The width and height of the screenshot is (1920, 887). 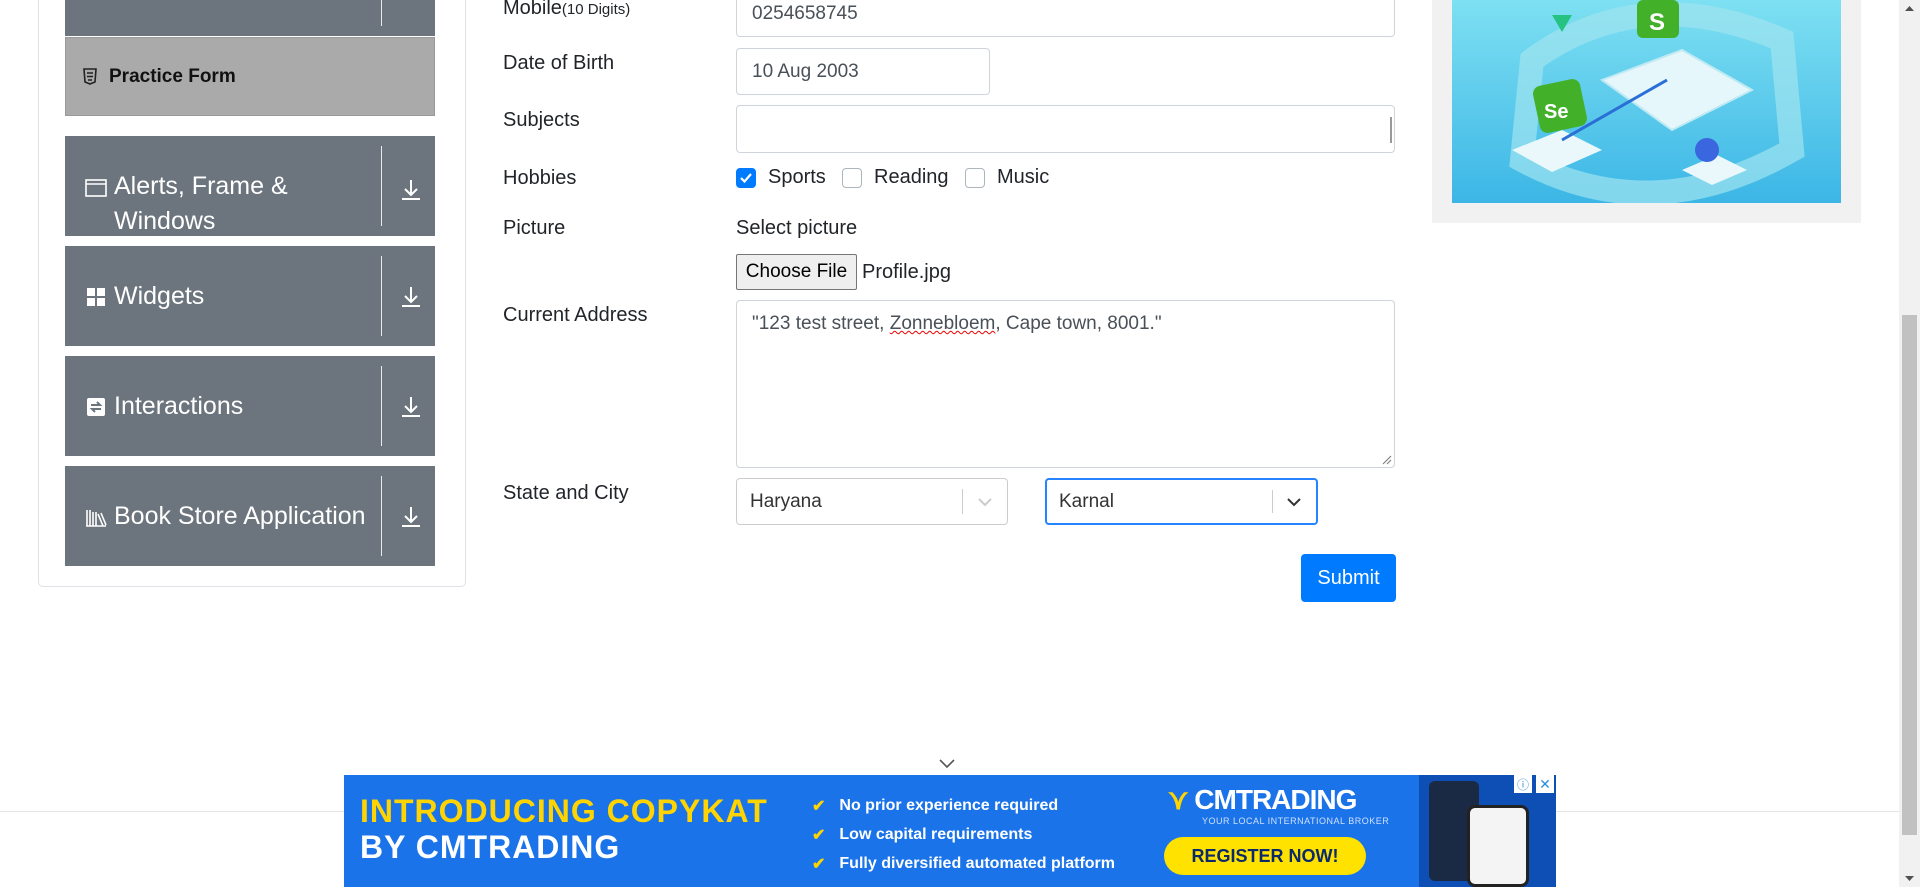 I want to click on city-select: Karnal, so click(x=1181, y=501).